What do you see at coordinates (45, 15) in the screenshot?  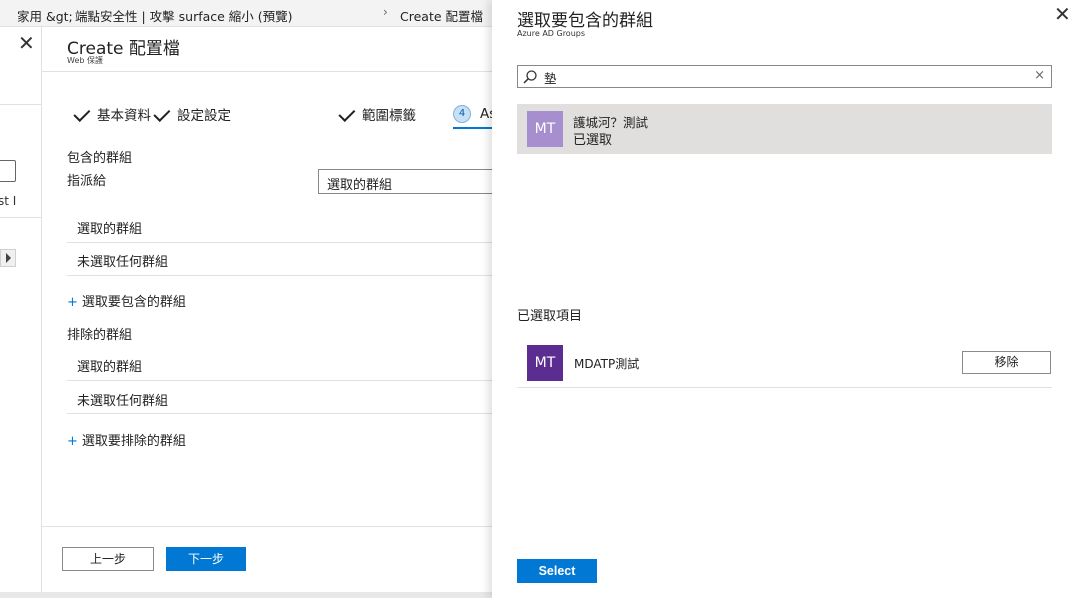 I see `breadcrumb-home: 家用 &gt;` at bounding box center [45, 15].